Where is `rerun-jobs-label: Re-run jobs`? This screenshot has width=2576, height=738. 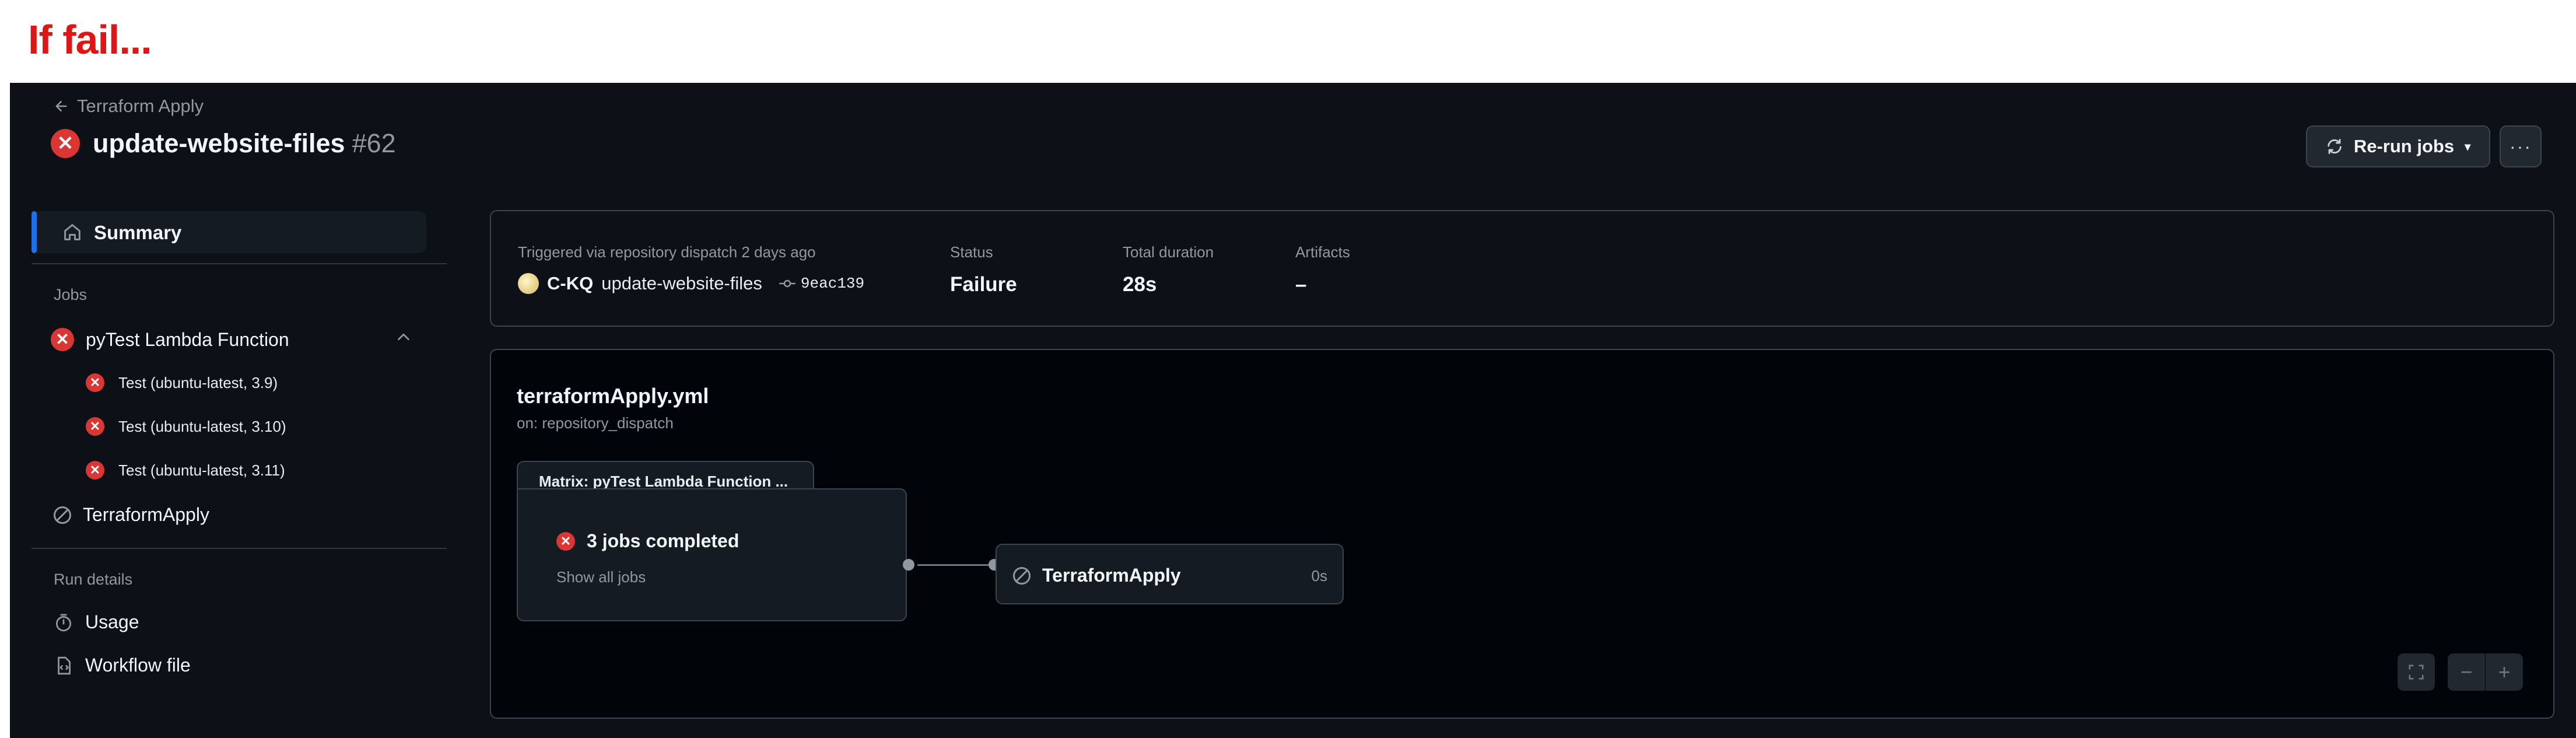
rerun-jobs-label: Re-run jobs is located at coordinates (2404, 146).